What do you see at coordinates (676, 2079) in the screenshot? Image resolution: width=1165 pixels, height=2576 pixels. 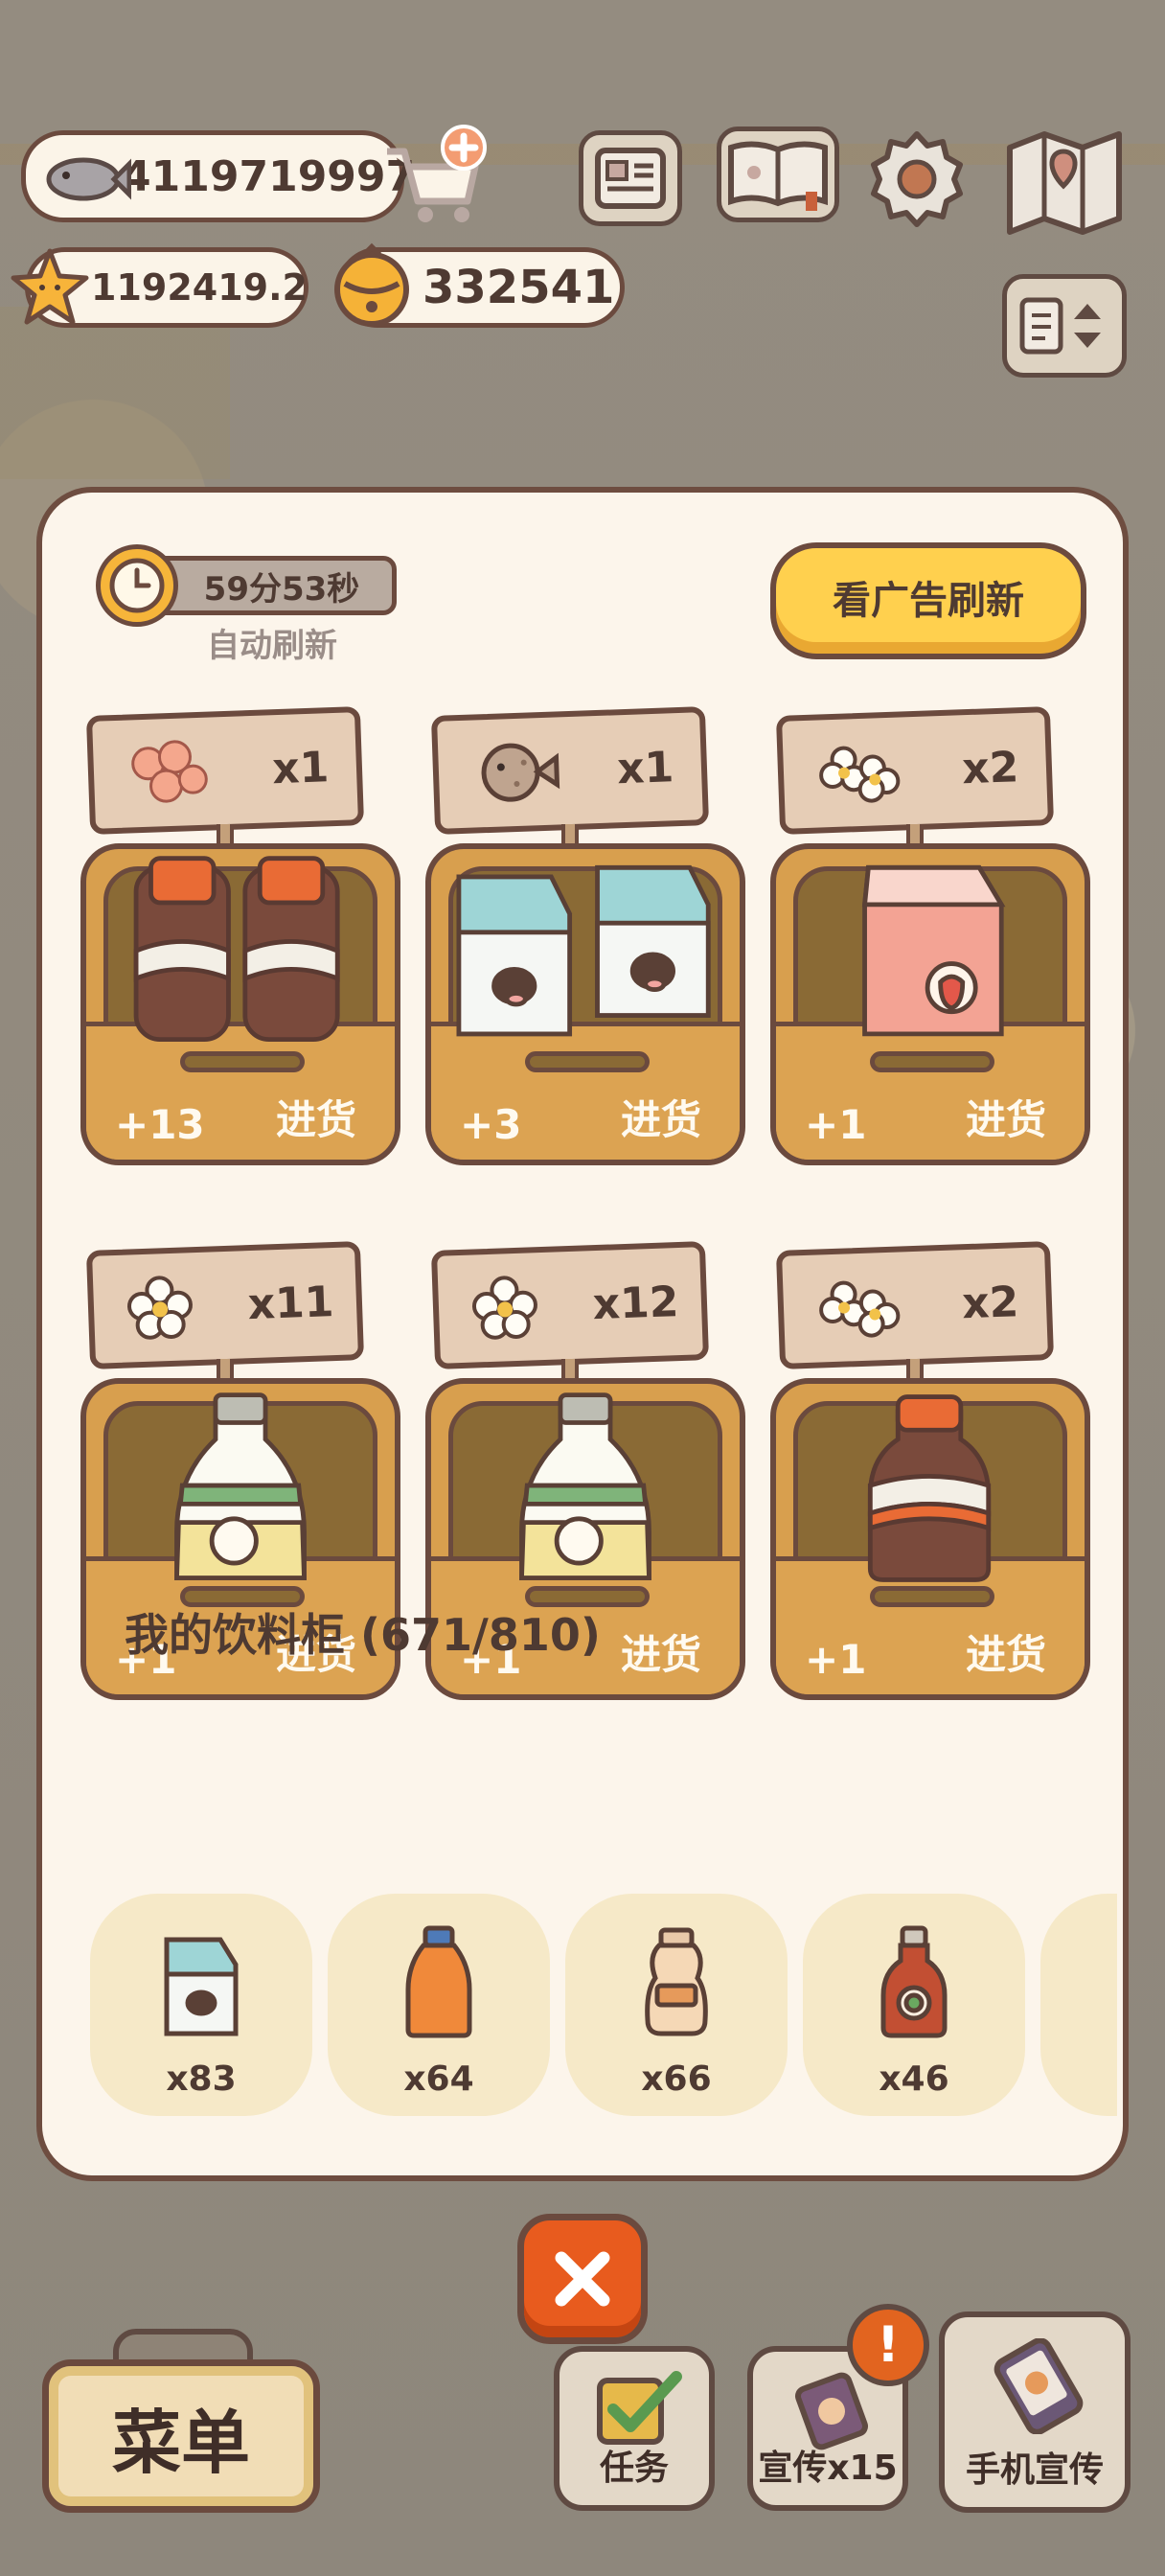 I see `inventory-count: x66` at bounding box center [676, 2079].